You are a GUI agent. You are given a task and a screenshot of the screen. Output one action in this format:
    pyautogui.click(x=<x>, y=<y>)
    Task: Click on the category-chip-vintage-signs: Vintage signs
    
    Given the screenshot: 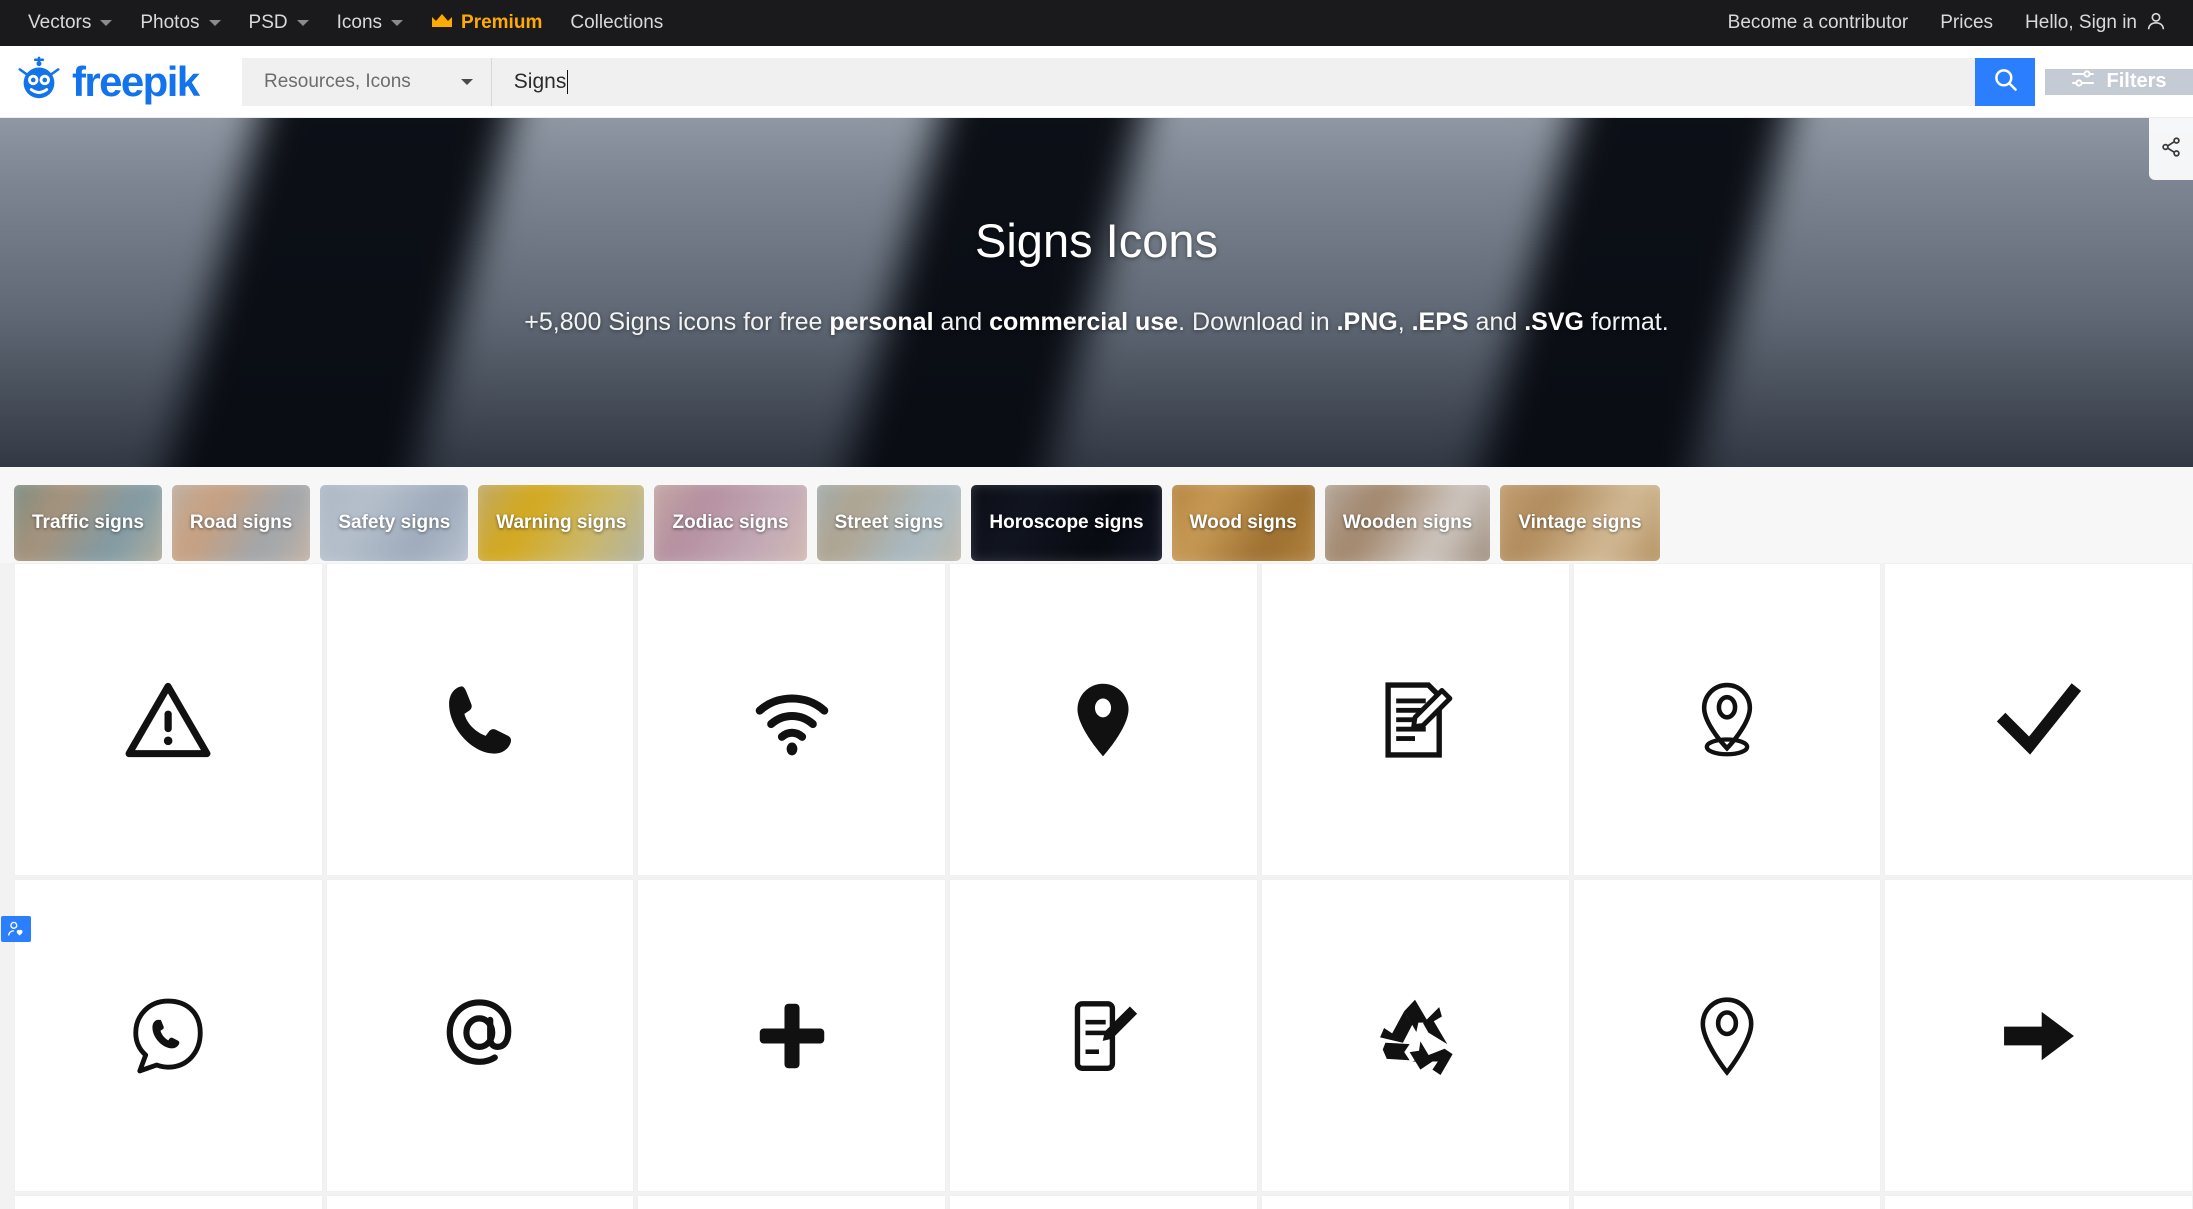 What is the action you would take?
    pyautogui.click(x=1580, y=523)
    